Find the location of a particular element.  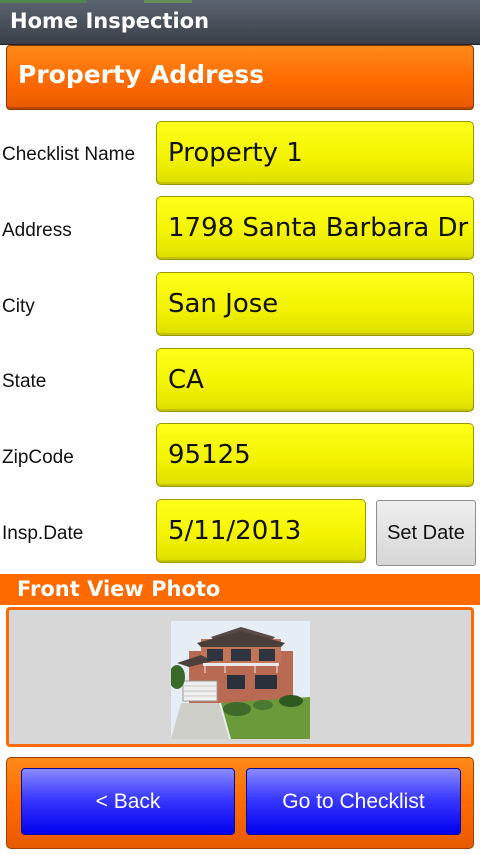

front-view-photo is located at coordinates (240, 680).